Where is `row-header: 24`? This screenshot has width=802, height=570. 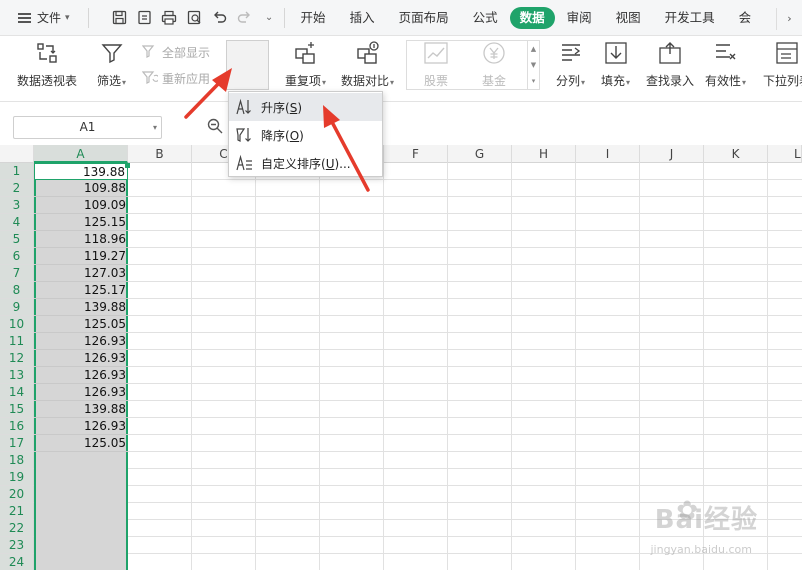
row-header: 24 is located at coordinates (17, 562).